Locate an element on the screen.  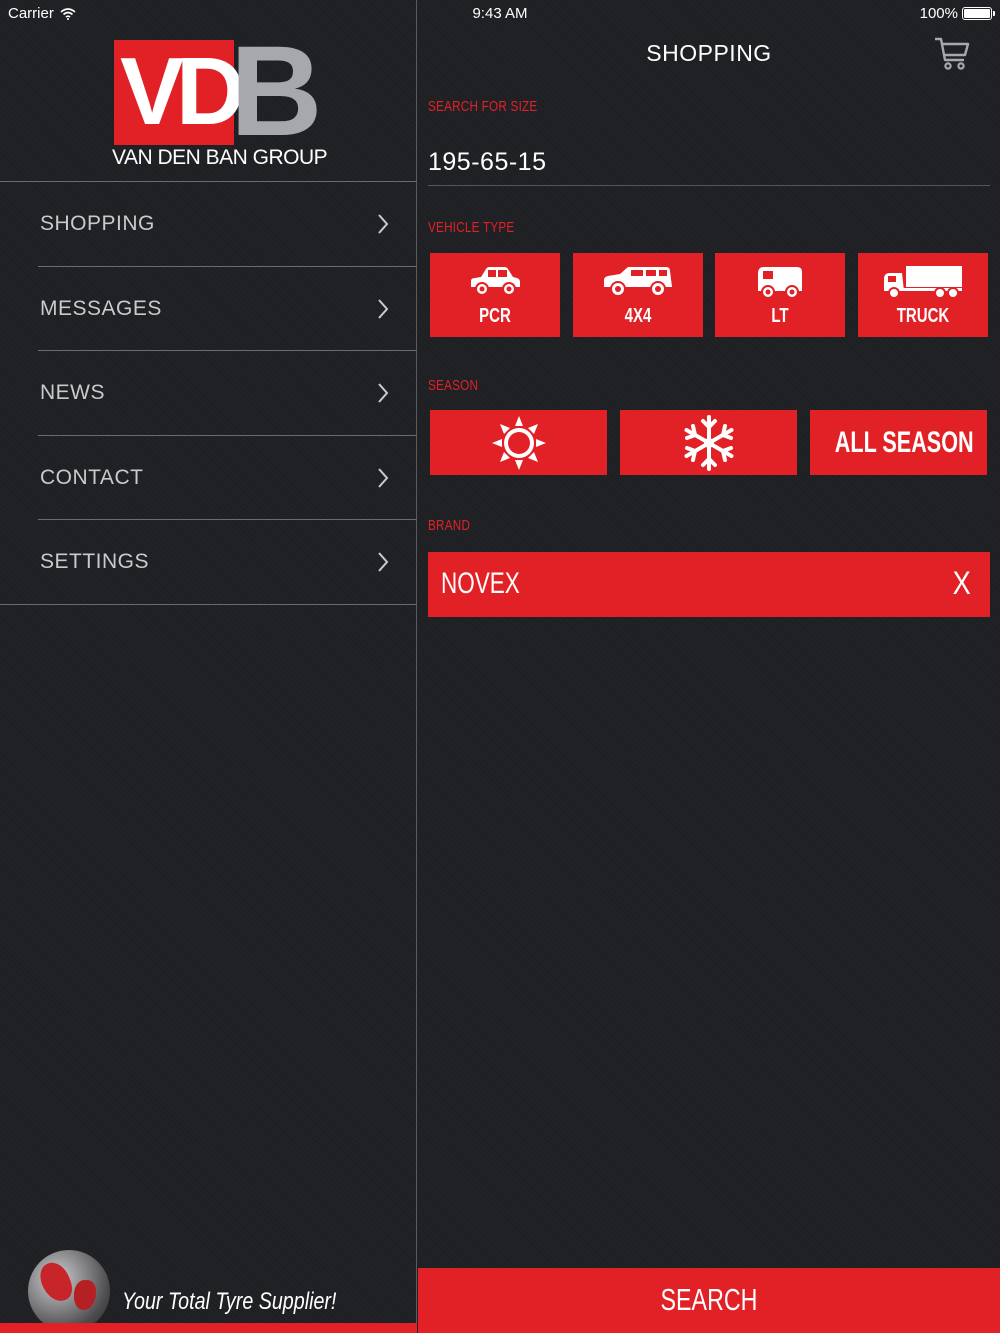
tagline: Your Total Tyre Supplier! is located at coordinates (229, 1301).